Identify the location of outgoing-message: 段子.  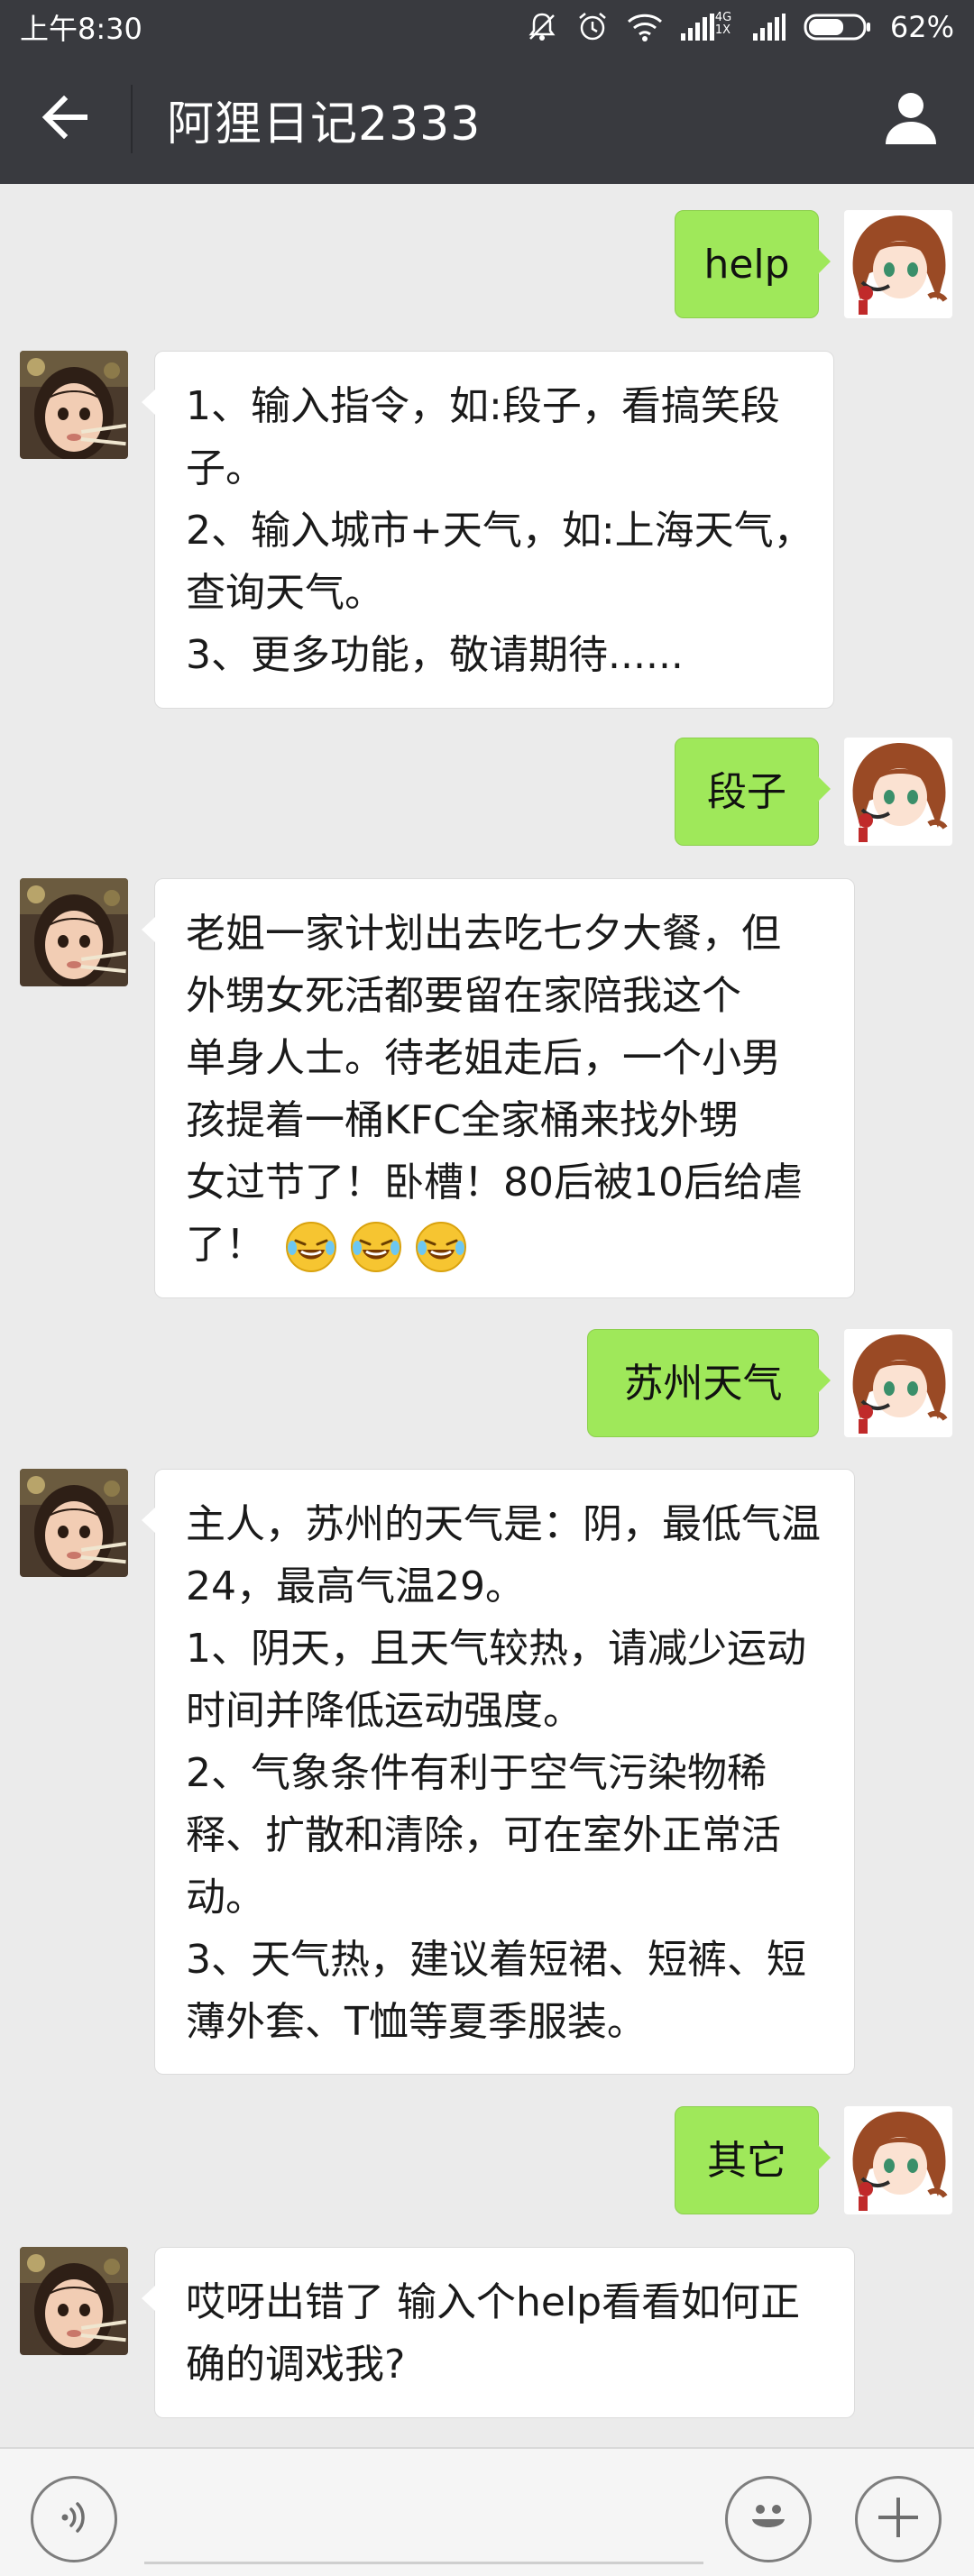
(753, 792).